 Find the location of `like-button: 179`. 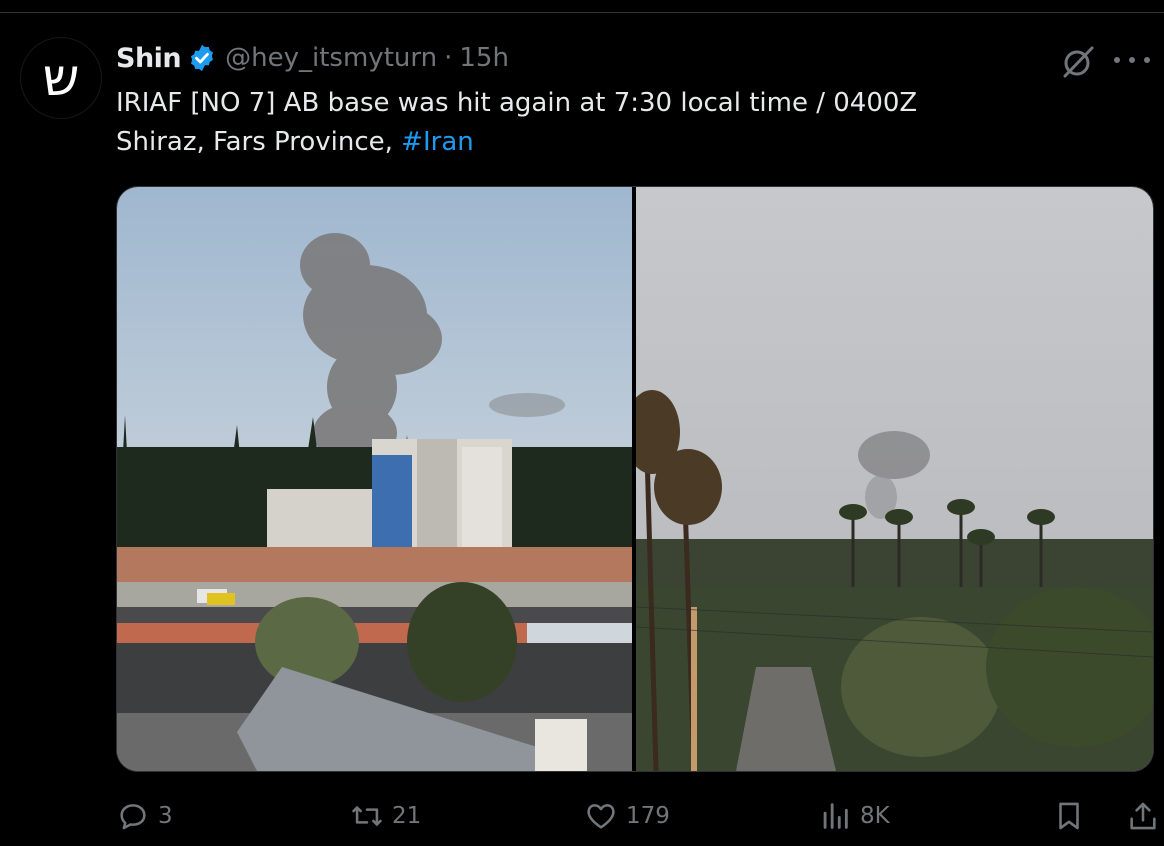

like-button: 179 is located at coordinates (627, 816).